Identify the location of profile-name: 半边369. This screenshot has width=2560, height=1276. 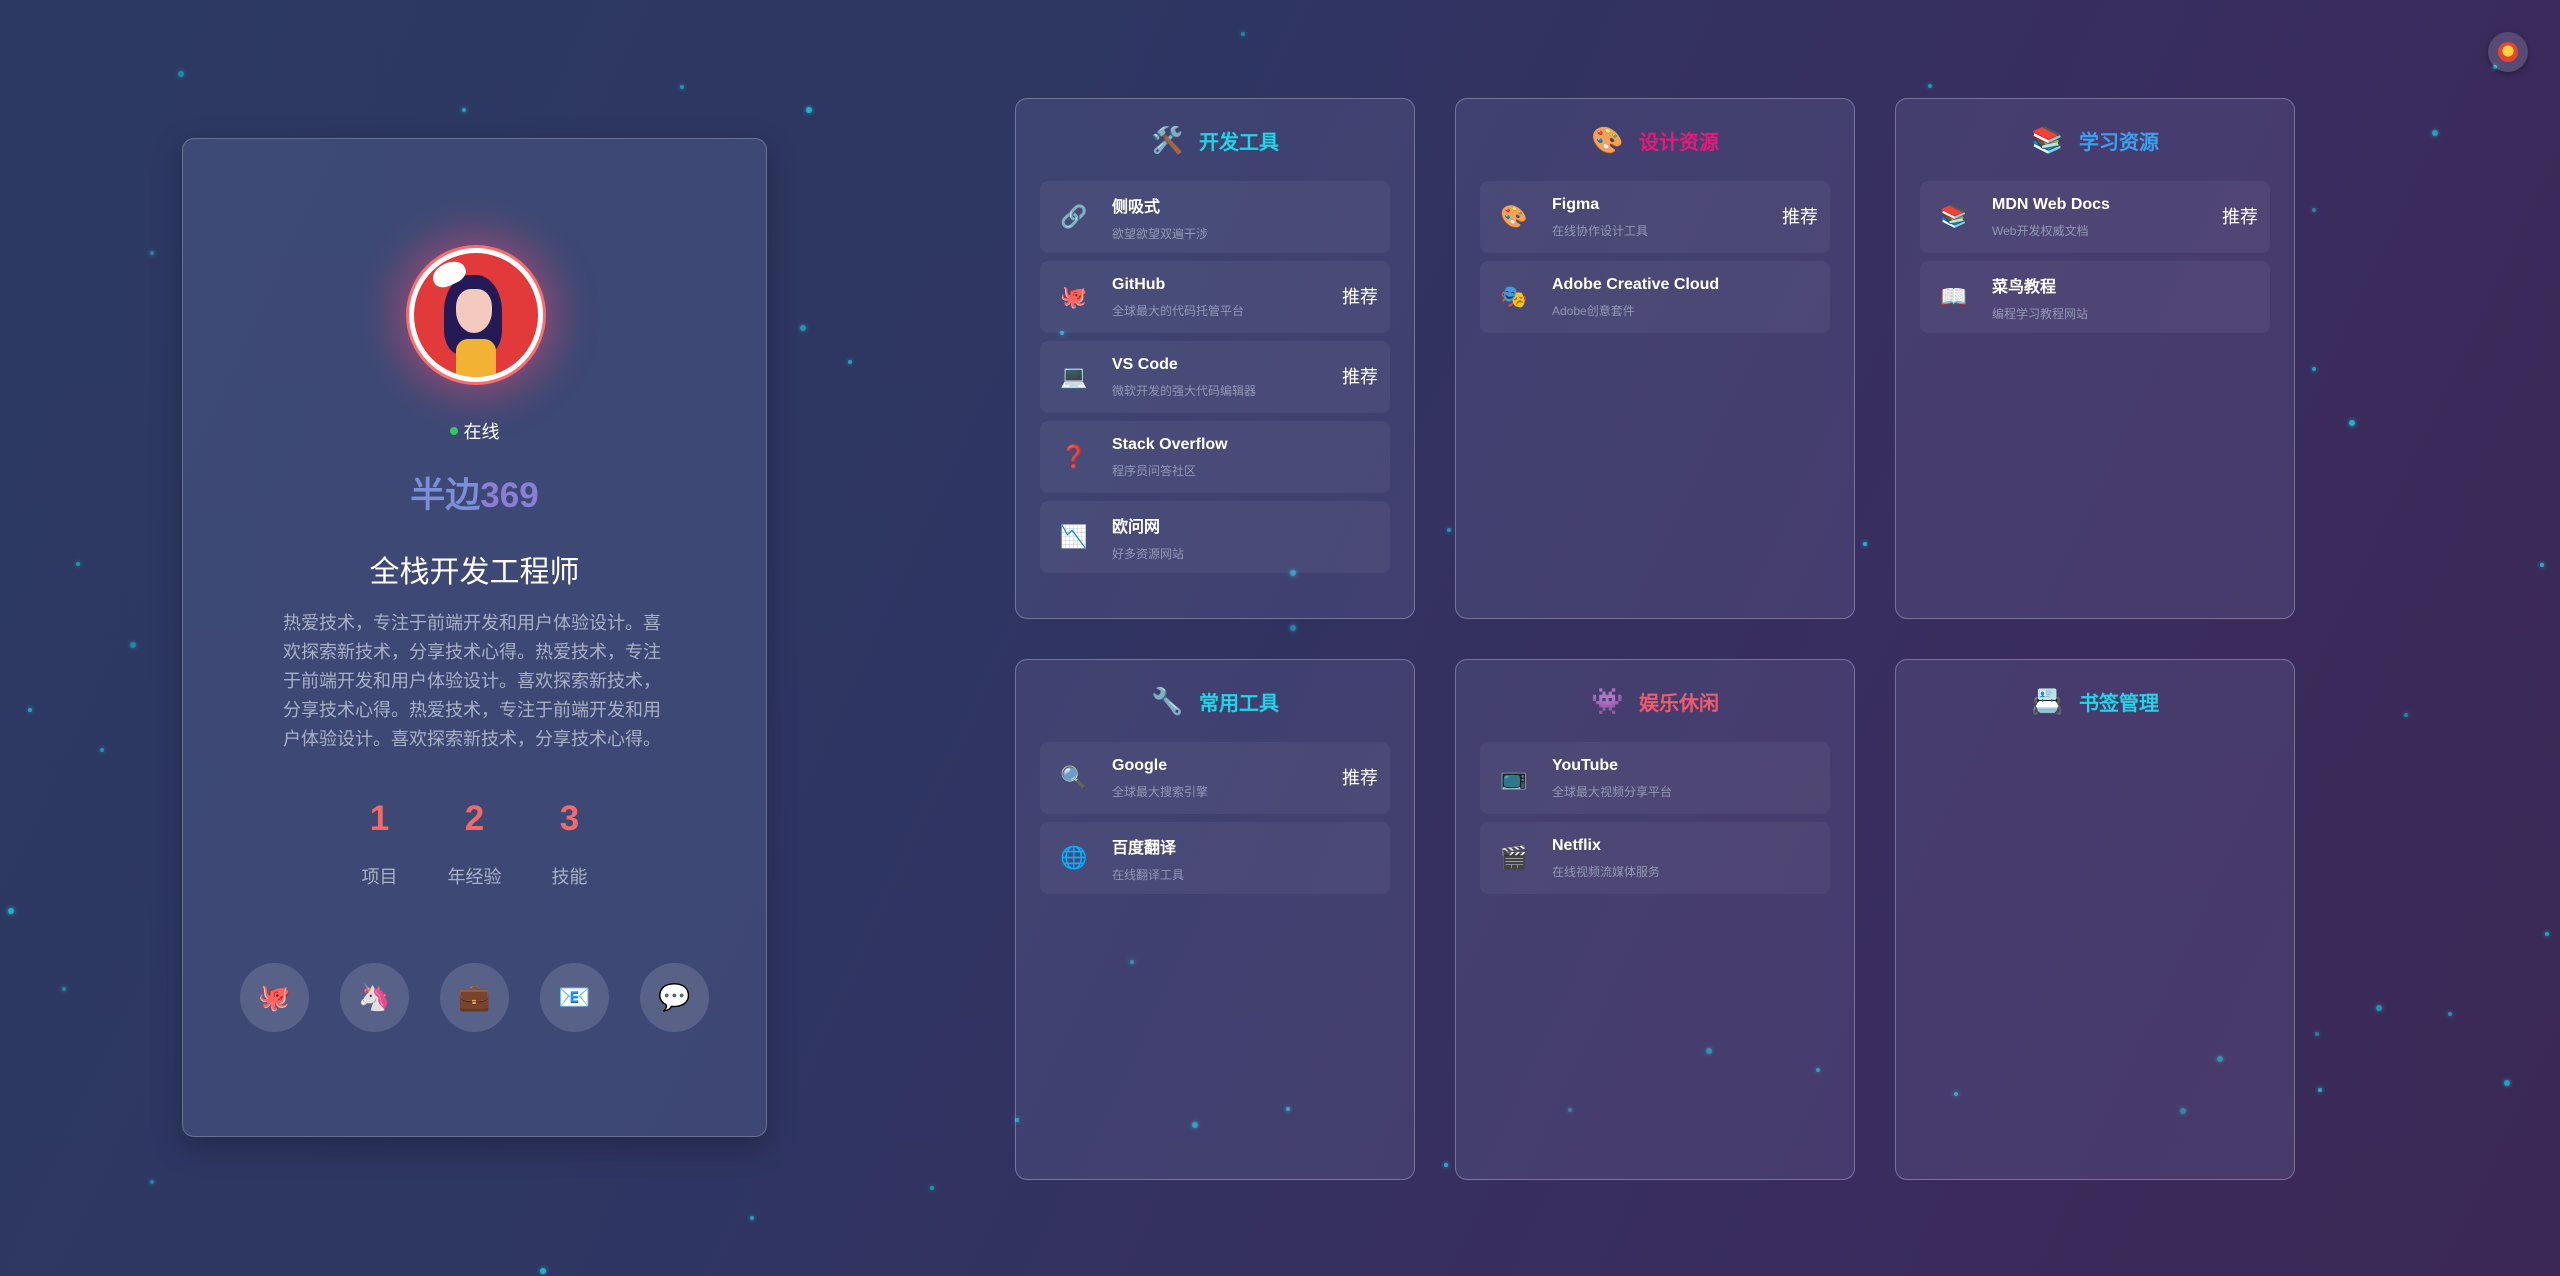
(474, 492).